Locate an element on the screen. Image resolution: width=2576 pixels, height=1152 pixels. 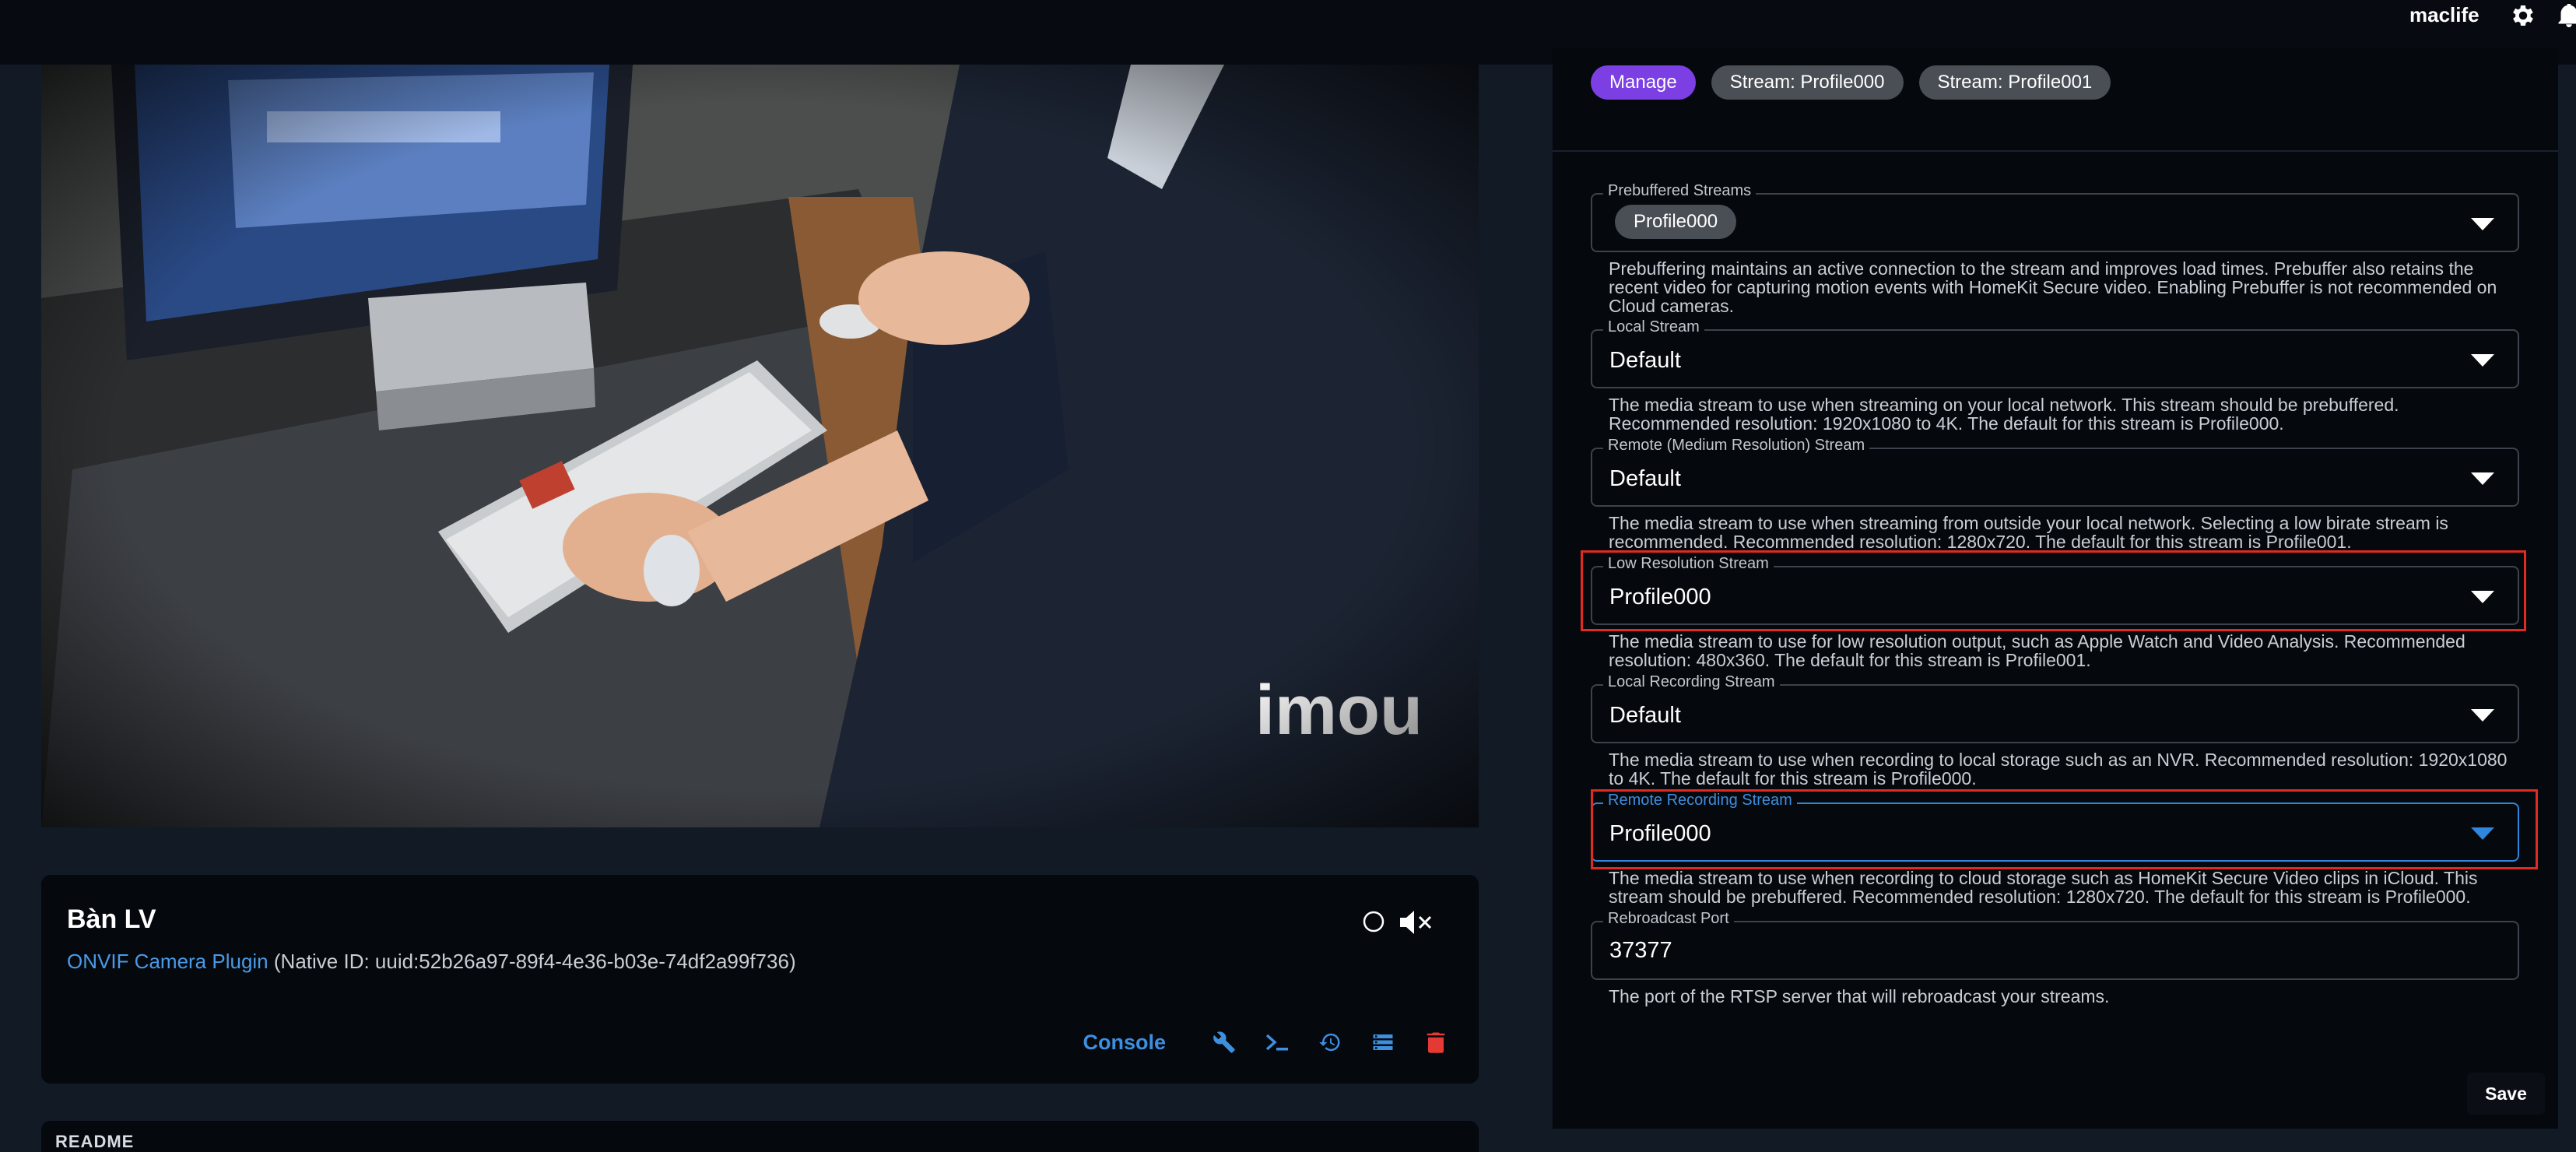
tab-manage: Manage is located at coordinates (1644, 83).